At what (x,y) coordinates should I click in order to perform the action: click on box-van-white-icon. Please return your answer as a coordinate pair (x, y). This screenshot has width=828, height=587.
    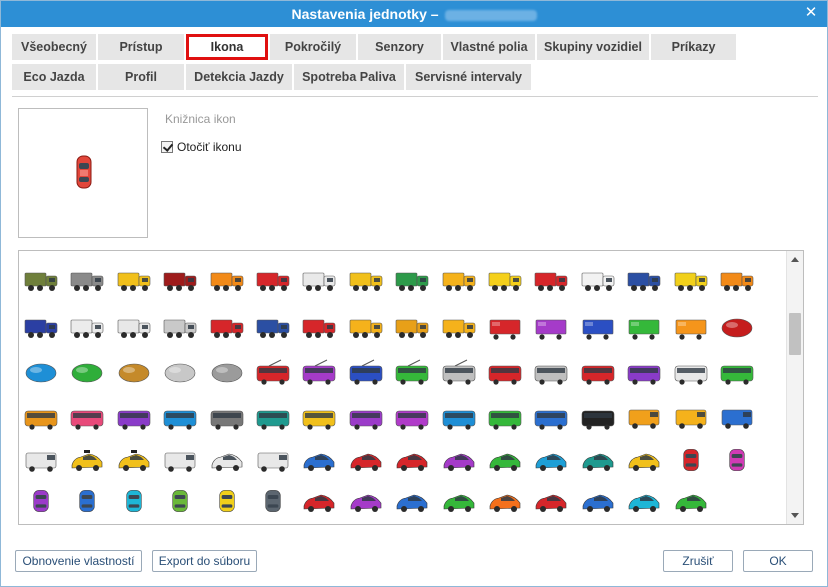
    Looking at the image, I should click on (273, 461).